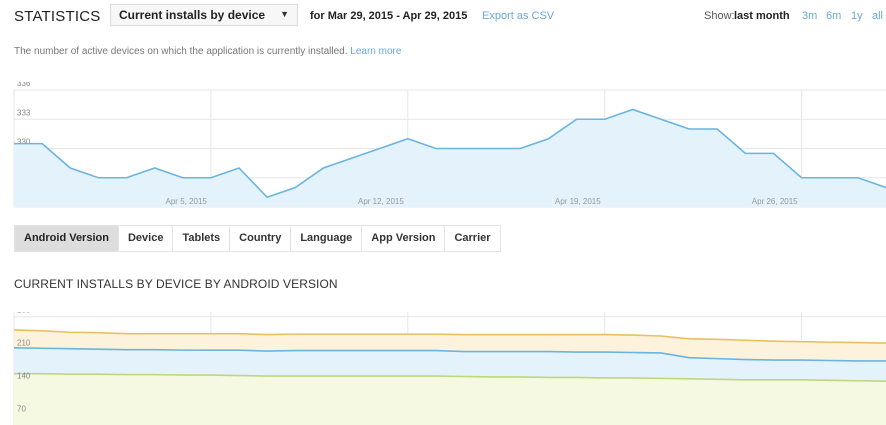 The image size is (886, 425). Describe the element at coordinates (719, 16) in the screenshot. I see `show-label: Show:` at that location.